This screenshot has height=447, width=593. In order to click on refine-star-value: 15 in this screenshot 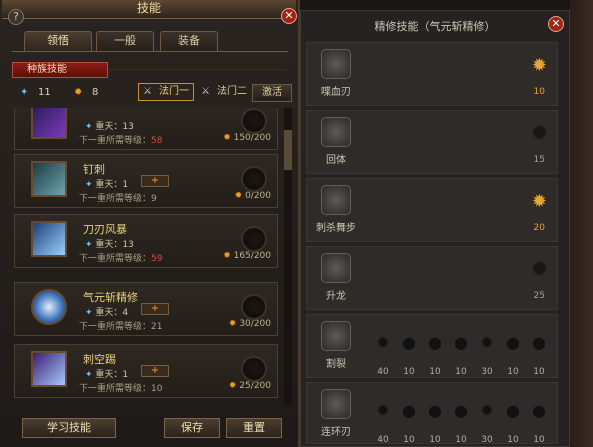, I will do `click(539, 160)`.